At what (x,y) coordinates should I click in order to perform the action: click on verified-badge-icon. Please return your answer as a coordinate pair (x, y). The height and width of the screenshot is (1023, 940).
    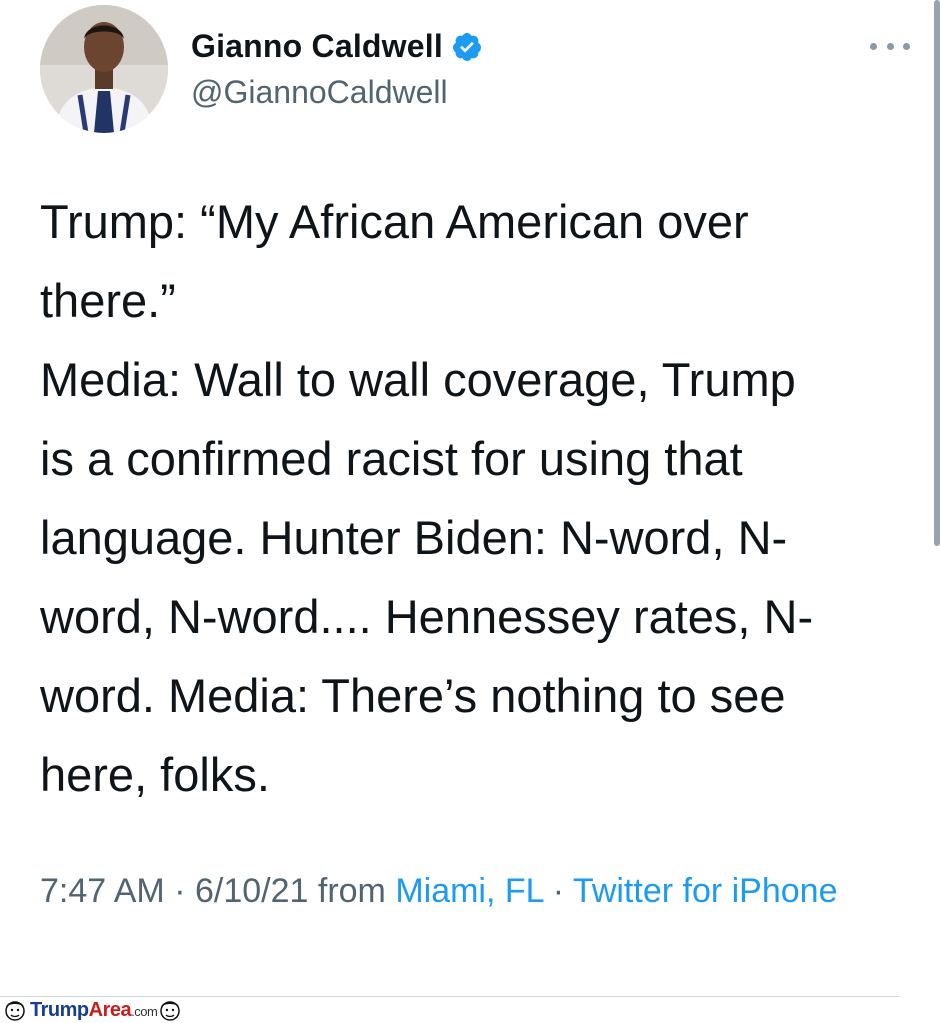
    Looking at the image, I should click on (466, 46).